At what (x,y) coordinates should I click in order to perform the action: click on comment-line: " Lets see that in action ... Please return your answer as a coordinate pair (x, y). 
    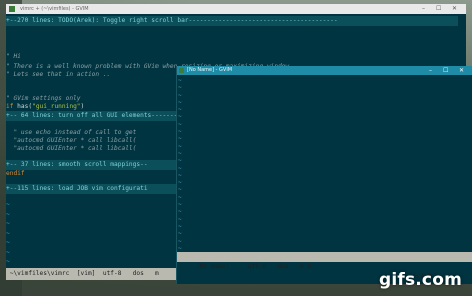
    Looking at the image, I should click on (58, 74).